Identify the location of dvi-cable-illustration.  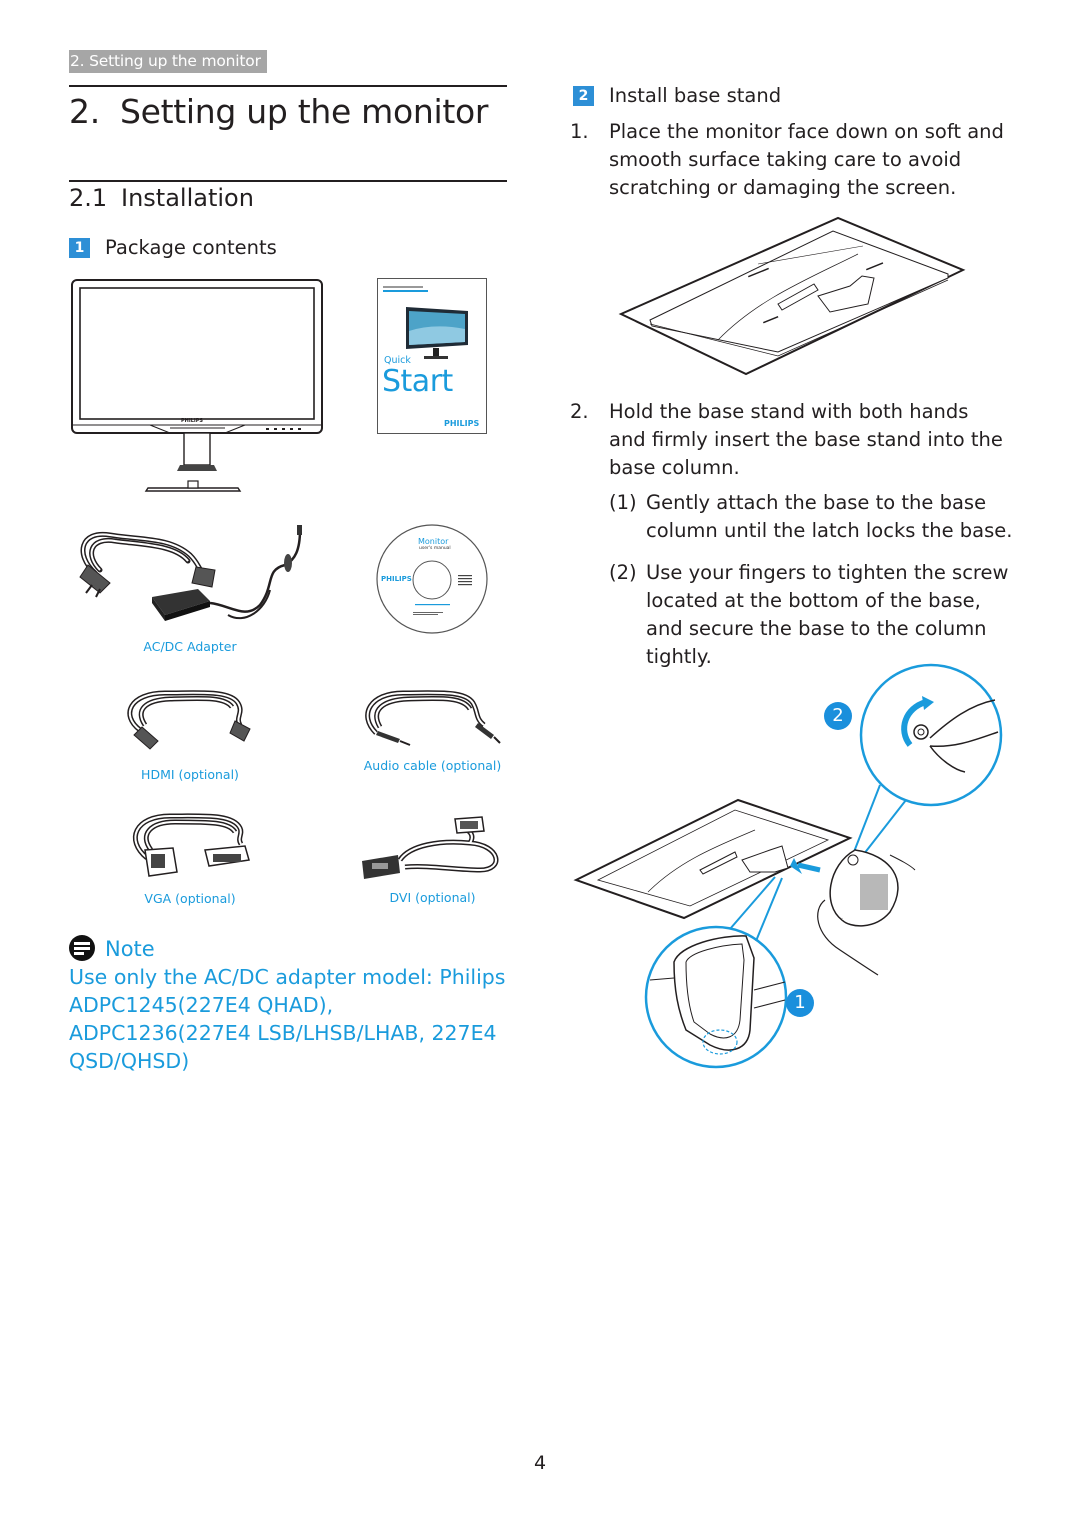
(432, 850).